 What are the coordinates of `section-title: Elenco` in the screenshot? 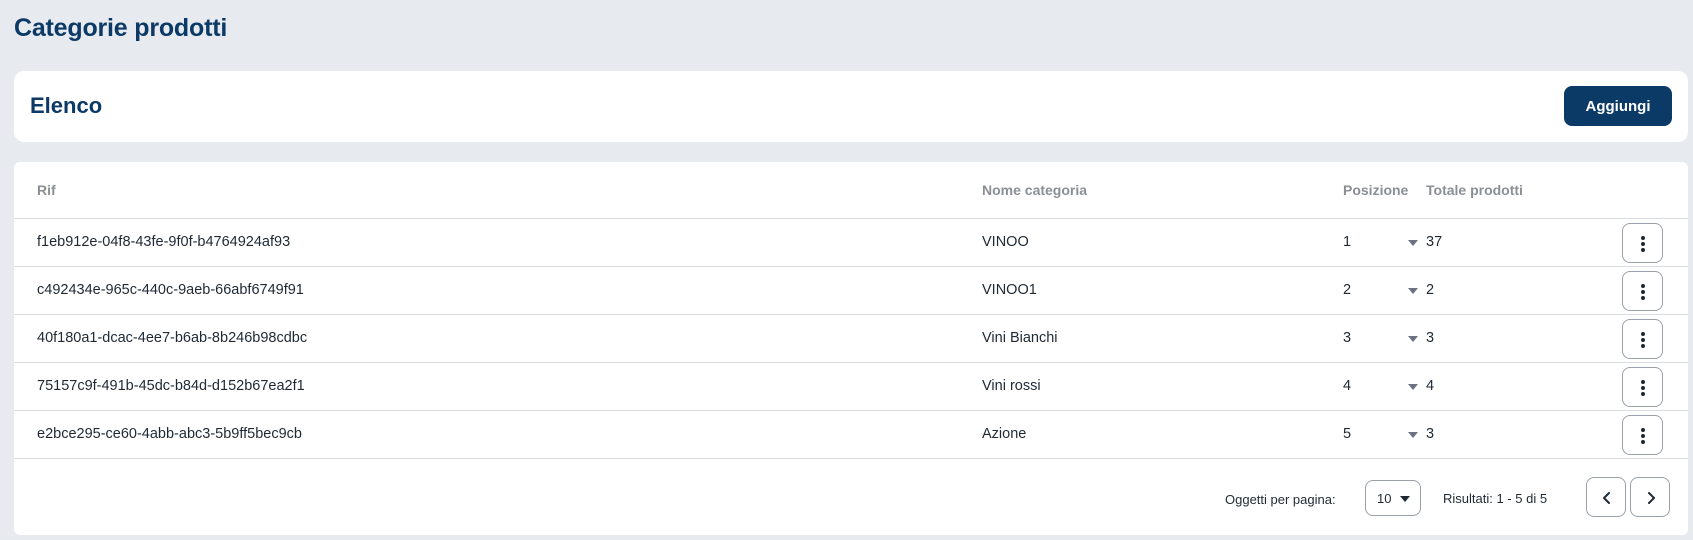 It's located at (66, 105).